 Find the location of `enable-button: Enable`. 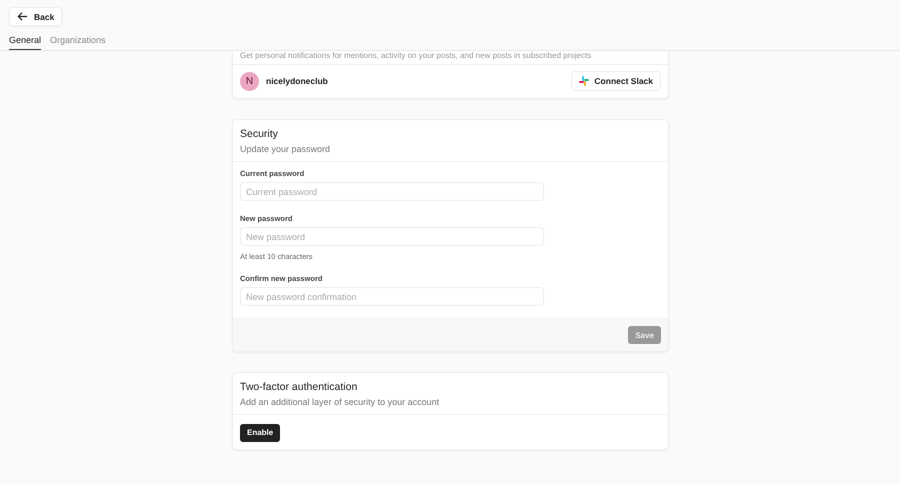

enable-button: Enable is located at coordinates (260, 433).